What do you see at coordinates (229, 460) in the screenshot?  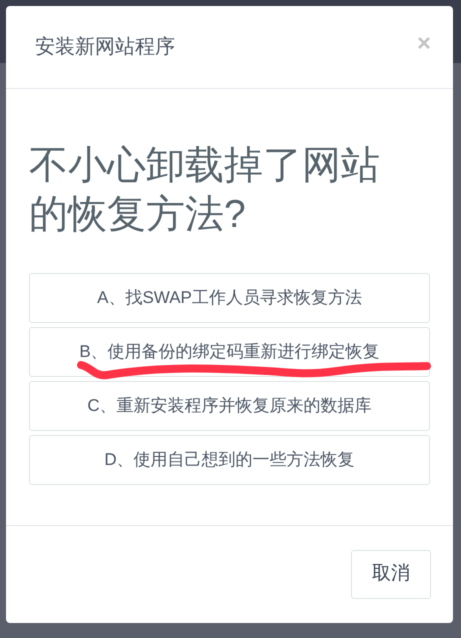 I see `answer-option: D、使用自己想到的一些方法恢复` at bounding box center [229, 460].